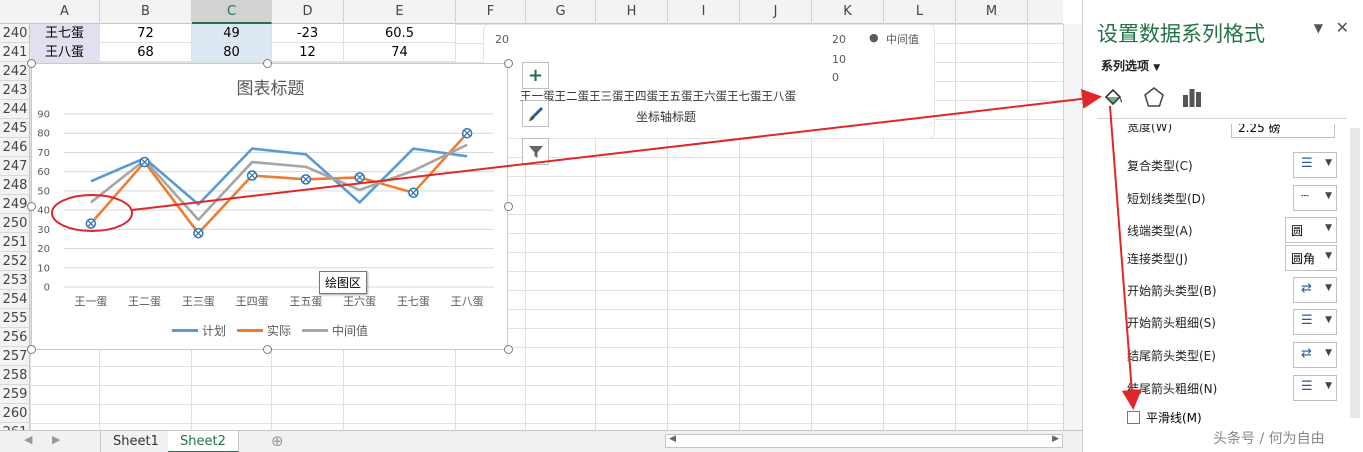  Describe the element at coordinates (14, 90) in the screenshot. I see `row-header-243: 243` at that location.